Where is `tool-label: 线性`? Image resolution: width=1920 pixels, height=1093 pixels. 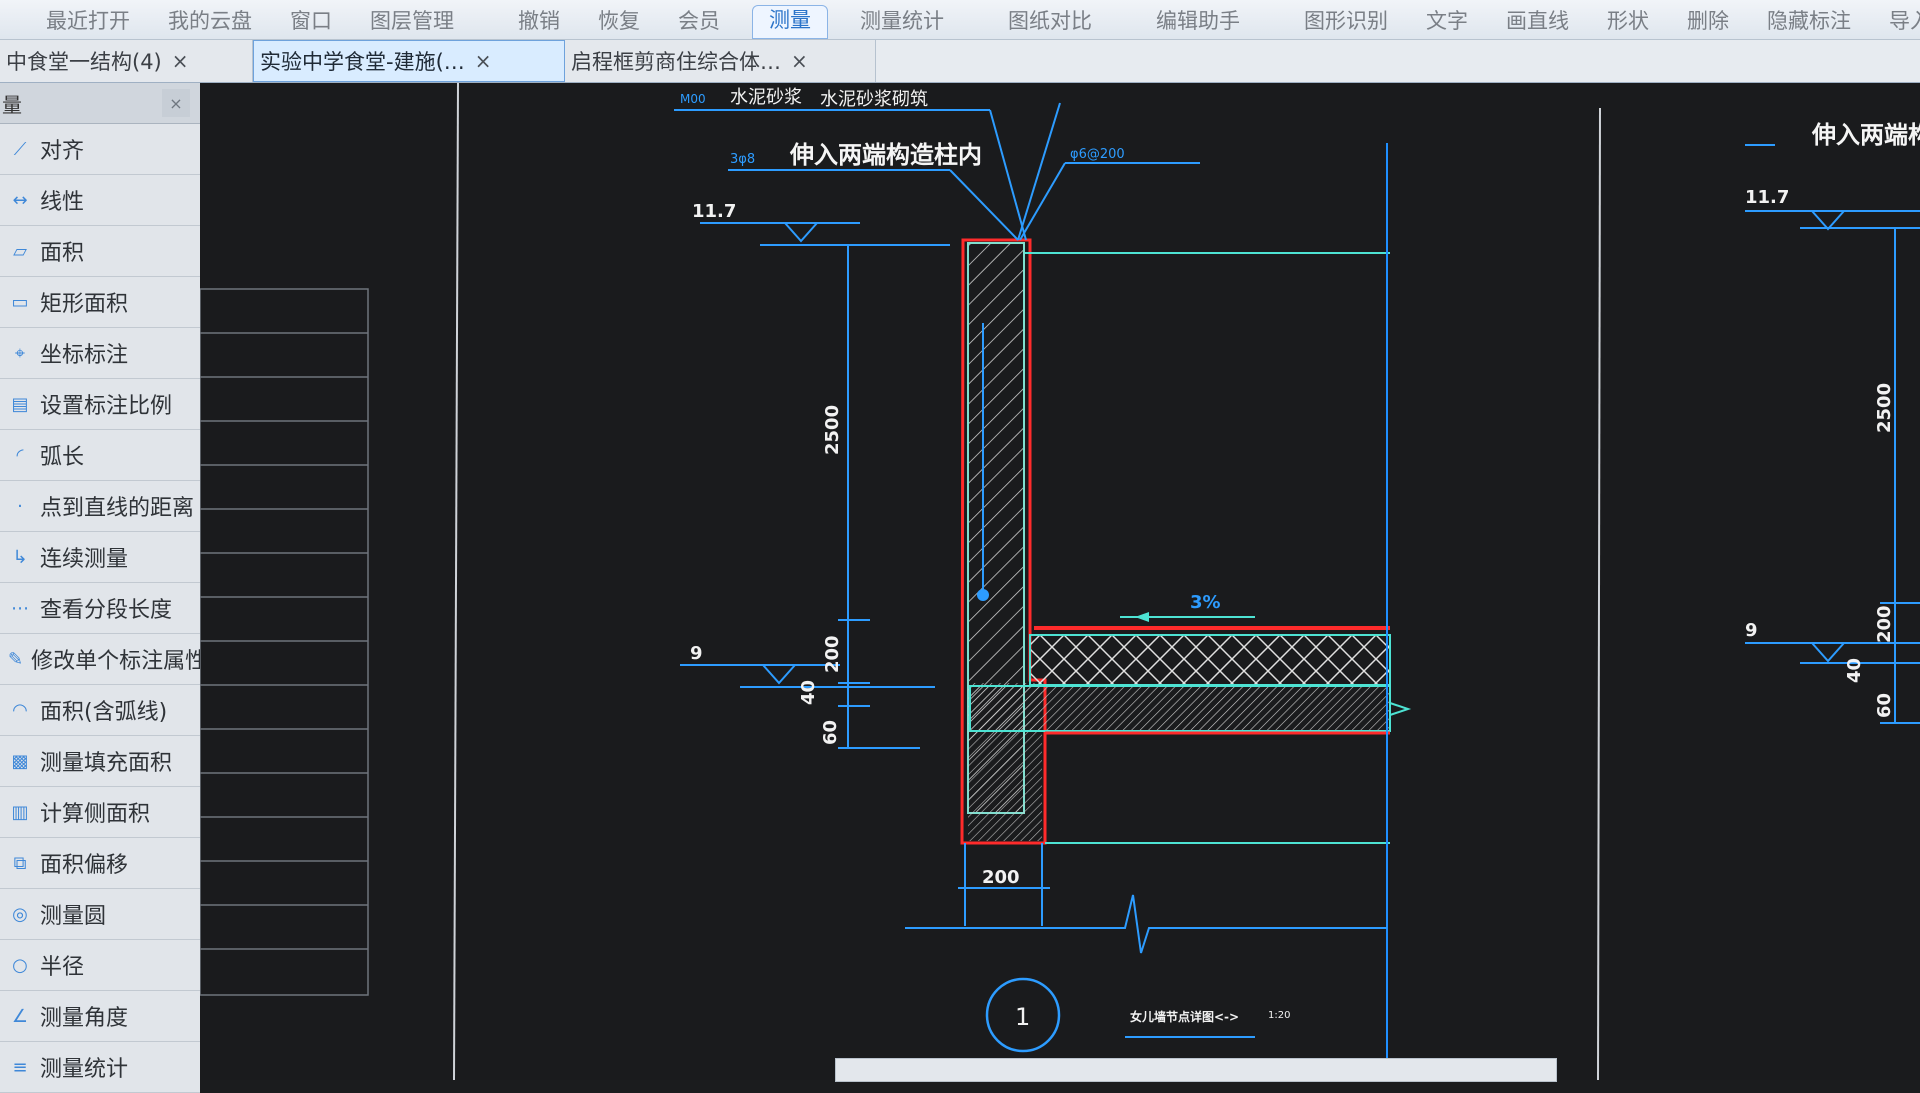 tool-label: 线性 is located at coordinates (62, 202).